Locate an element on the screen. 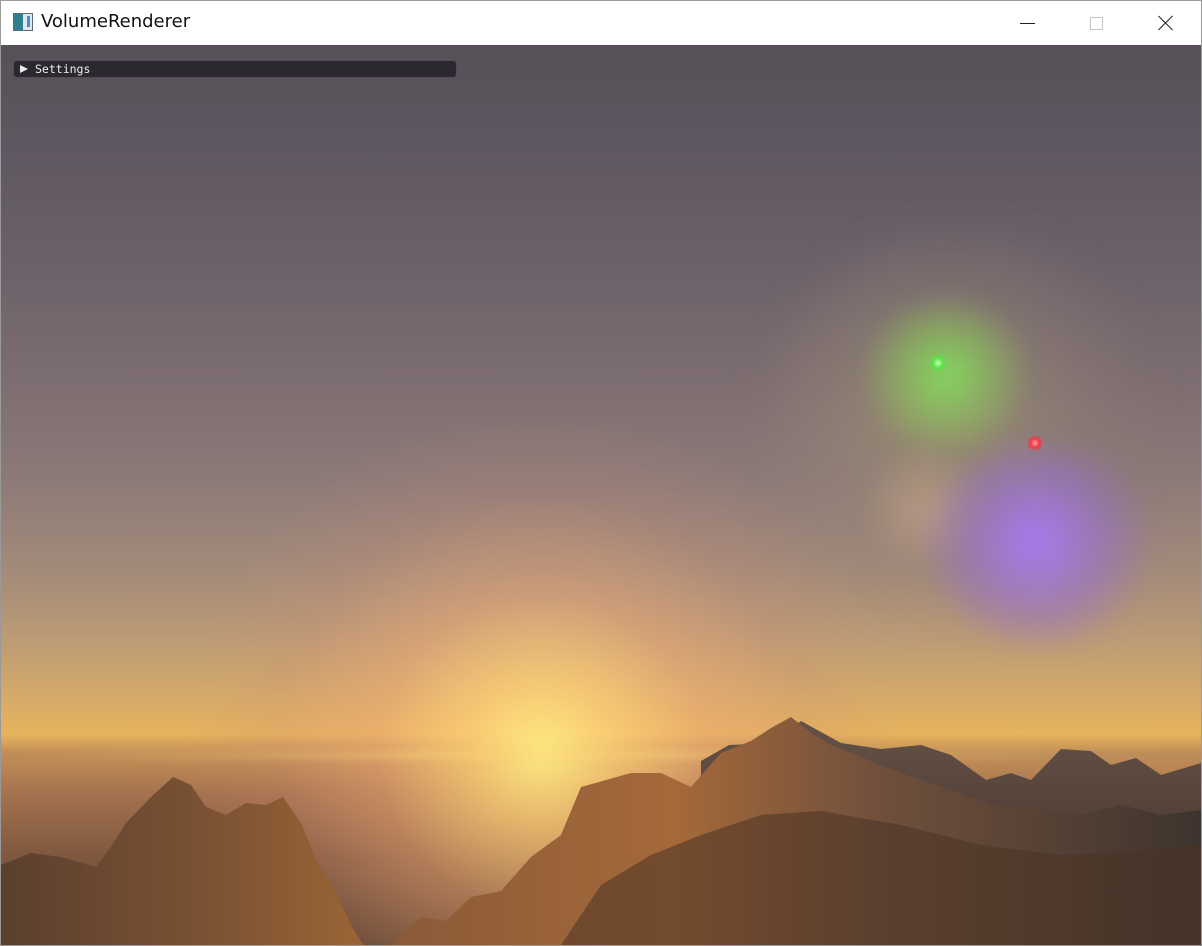 Image resolution: width=1202 pixels, height=946 pixels. window-title: VolumeRenderer is located at coordinates (116, 21).